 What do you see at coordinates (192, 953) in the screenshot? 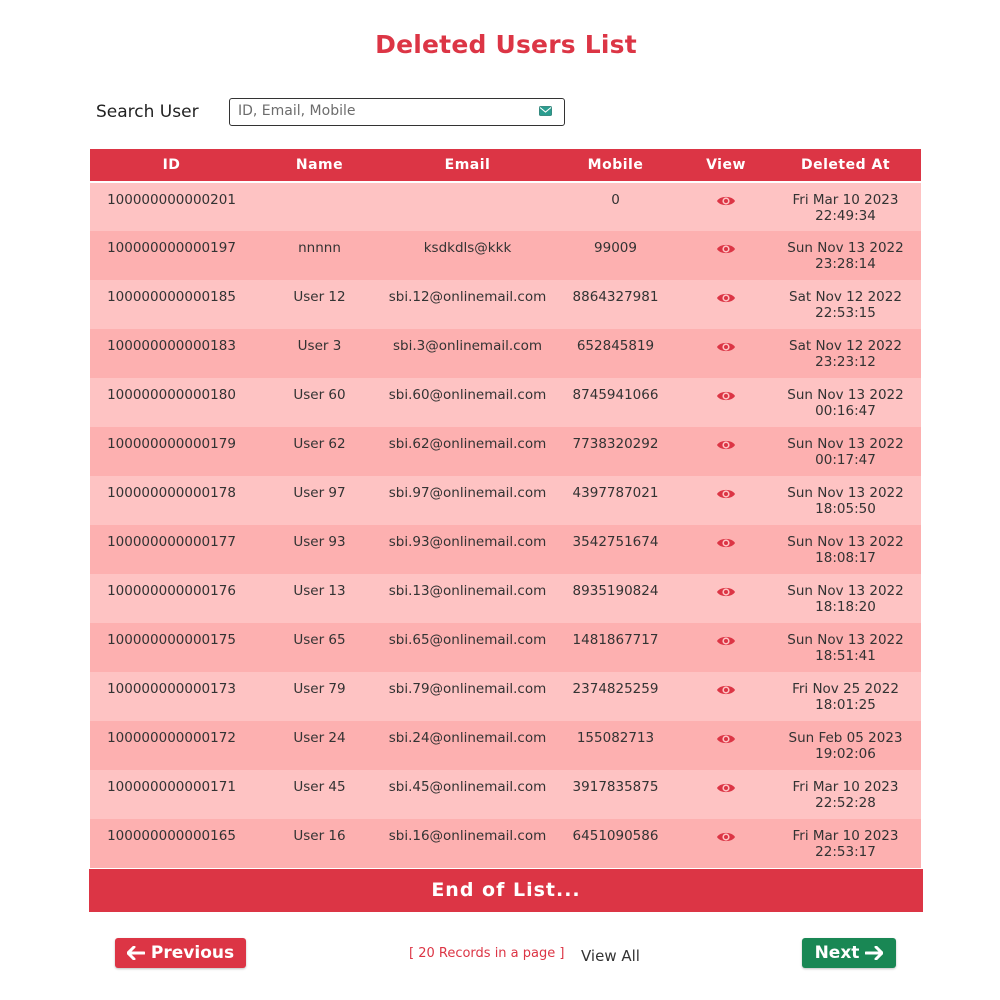
I see `previous-label: Previous` at bounding box center [192, 953].